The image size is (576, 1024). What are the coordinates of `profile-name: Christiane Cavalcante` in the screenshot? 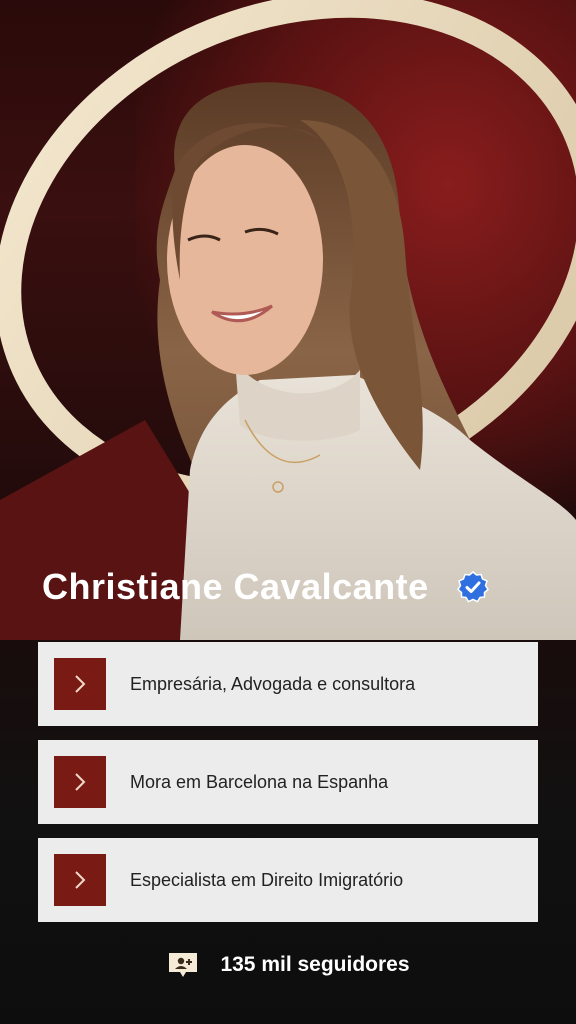 It's located at (235, 586).